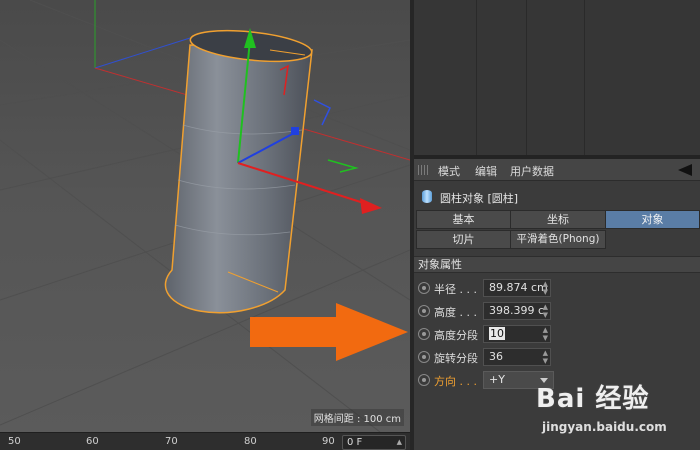 This screenshot has width=700, height=450. What do you see at coordinates (322, 112) in the screenshot?
I see `rotation-handle-z` at bounding box center [322, 112].